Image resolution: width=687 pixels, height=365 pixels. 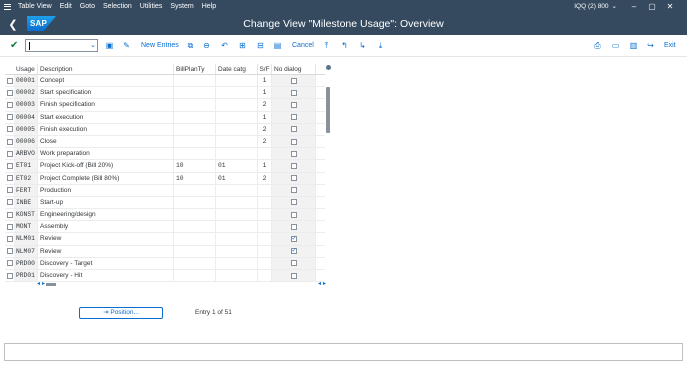 What do you see at coordinates (87, 6) in the screenshot?
I see `menu-goto: Goto` at bounding box center [87, 6].